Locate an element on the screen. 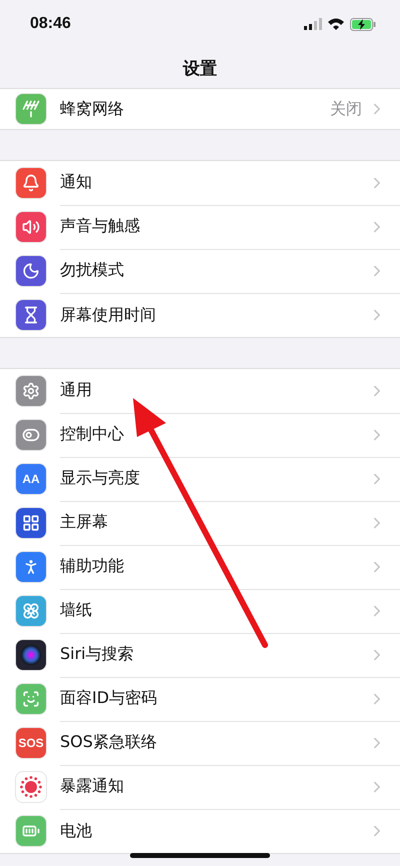 The height and width of the screenshot is (866, 400). settings-item: SOS紧急联络 is located at coordinates (214, 742).